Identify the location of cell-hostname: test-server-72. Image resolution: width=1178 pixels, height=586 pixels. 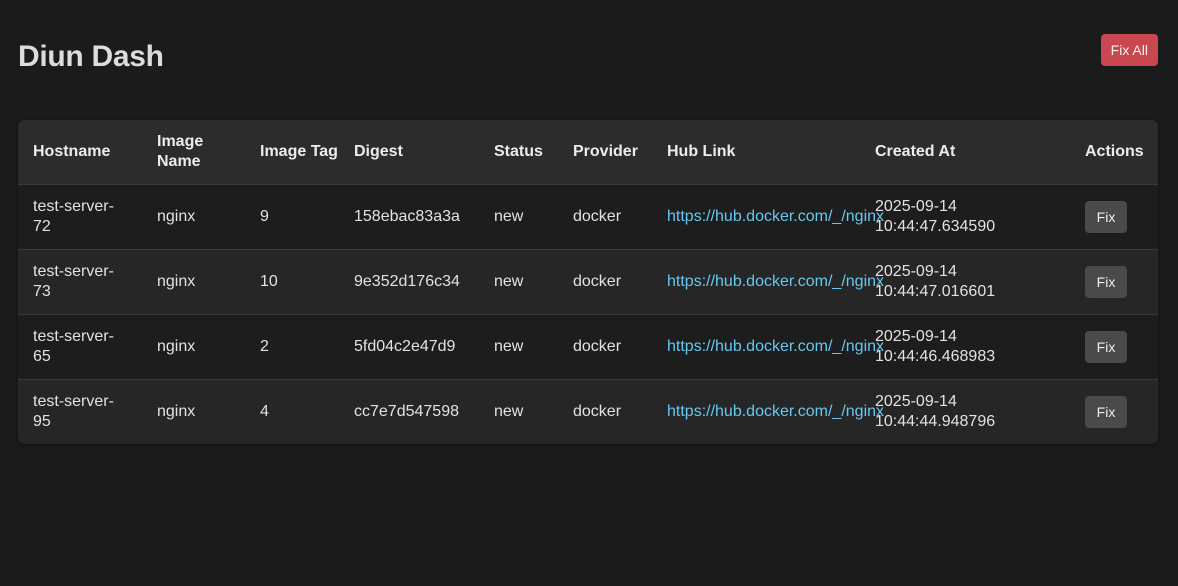
(73, 216).